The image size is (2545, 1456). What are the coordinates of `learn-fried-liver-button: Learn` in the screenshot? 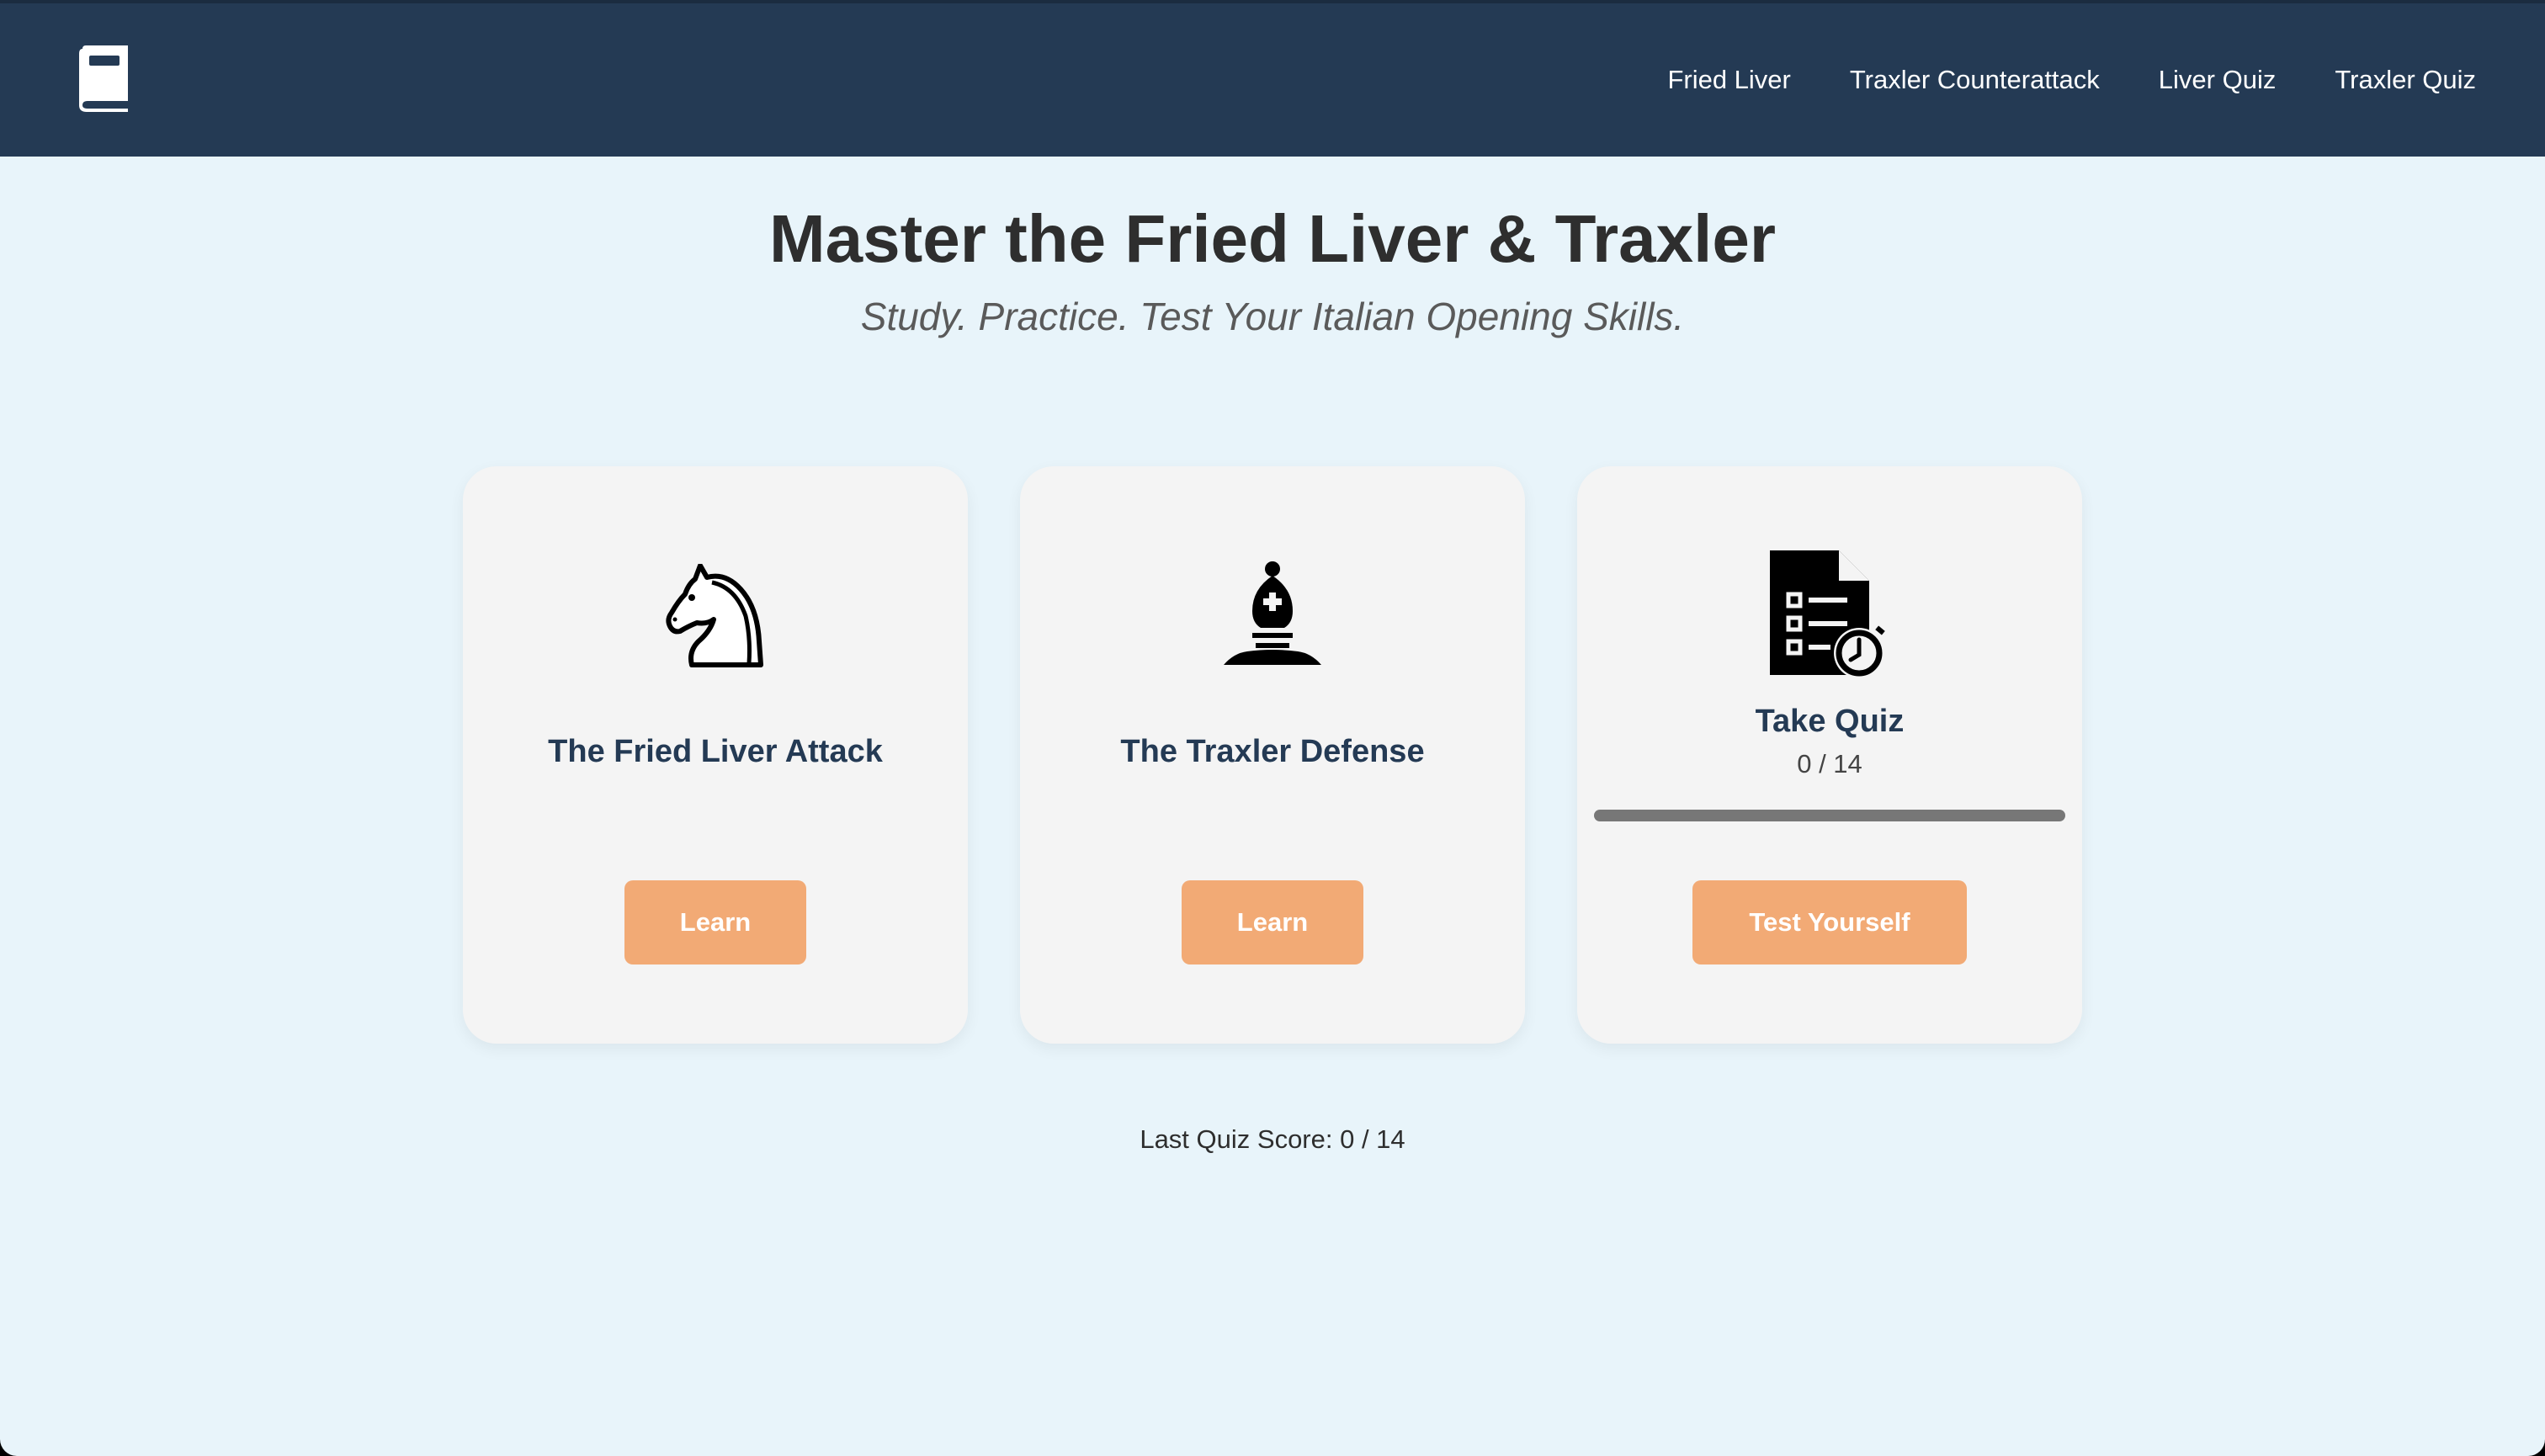 It's located at (715, 922).